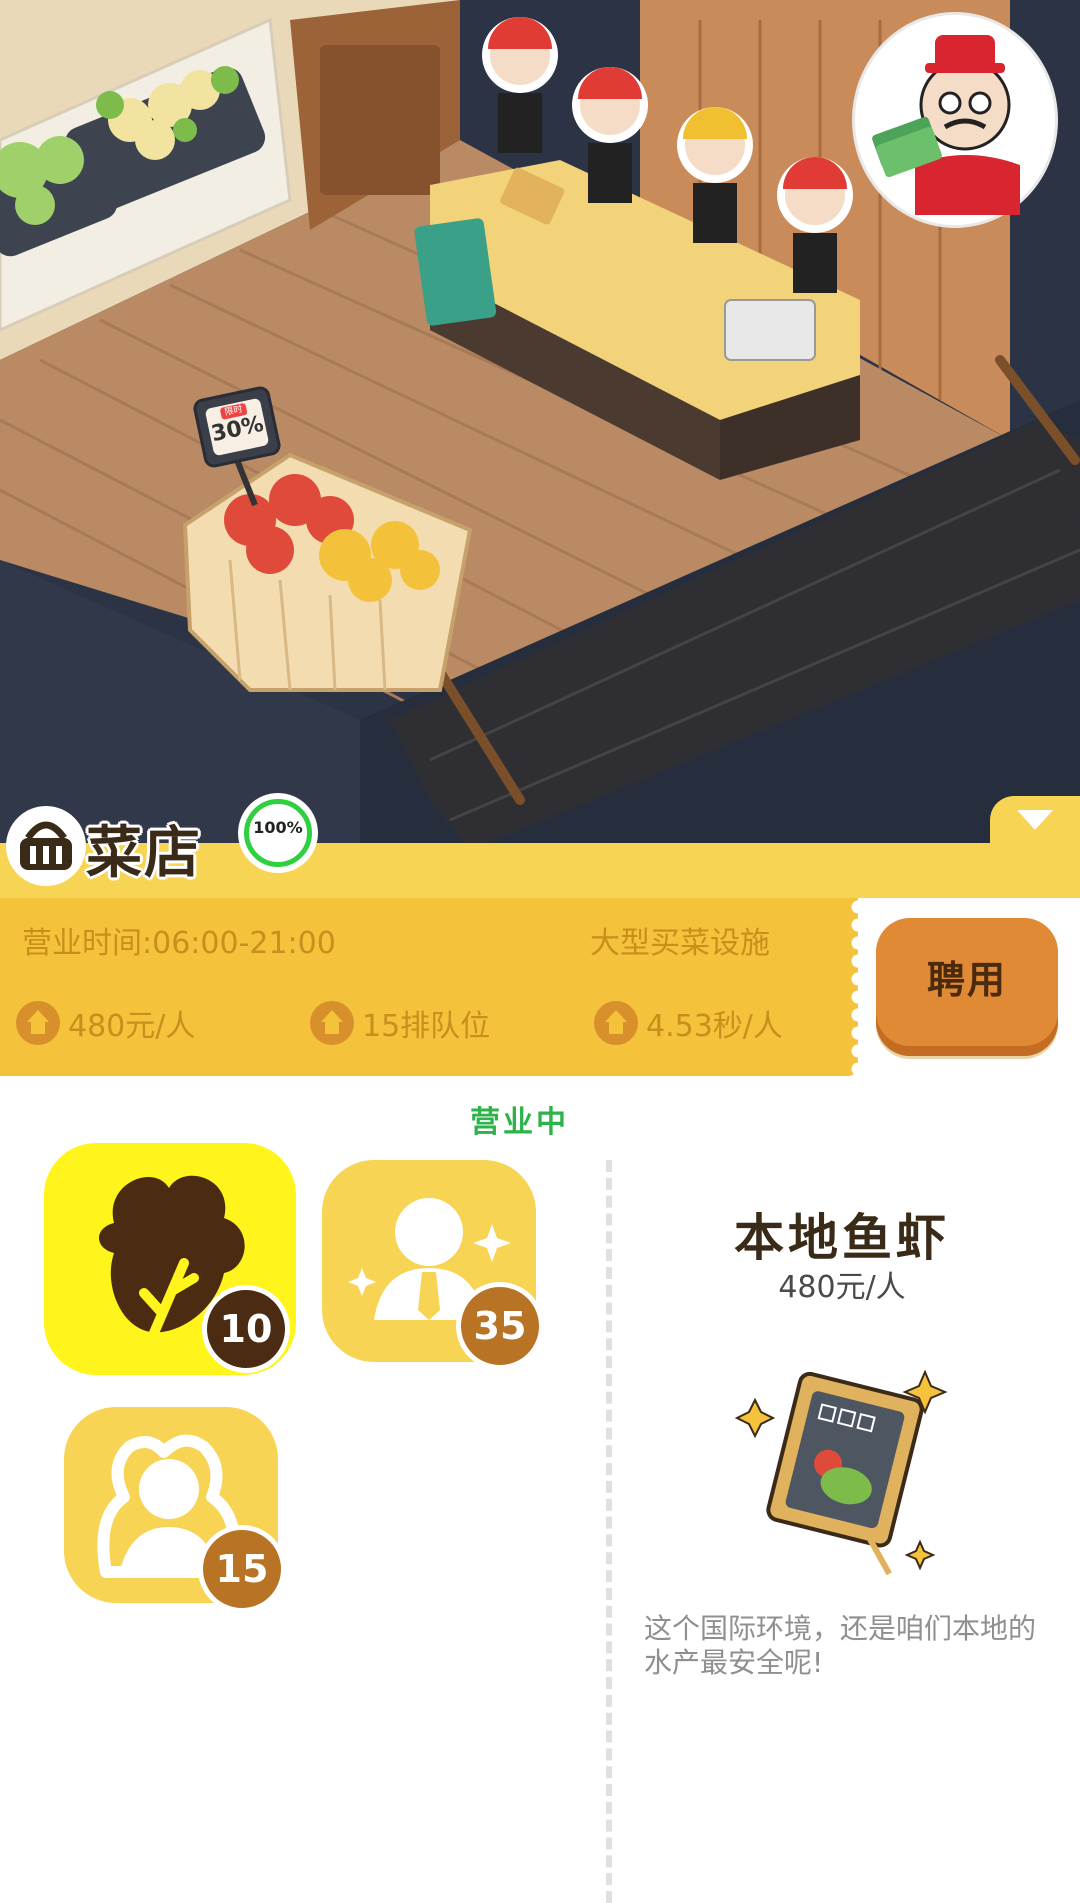 This screenshot has height=1903, width=1080. I want to click on shop-title: 菜店, so click(144, 853).